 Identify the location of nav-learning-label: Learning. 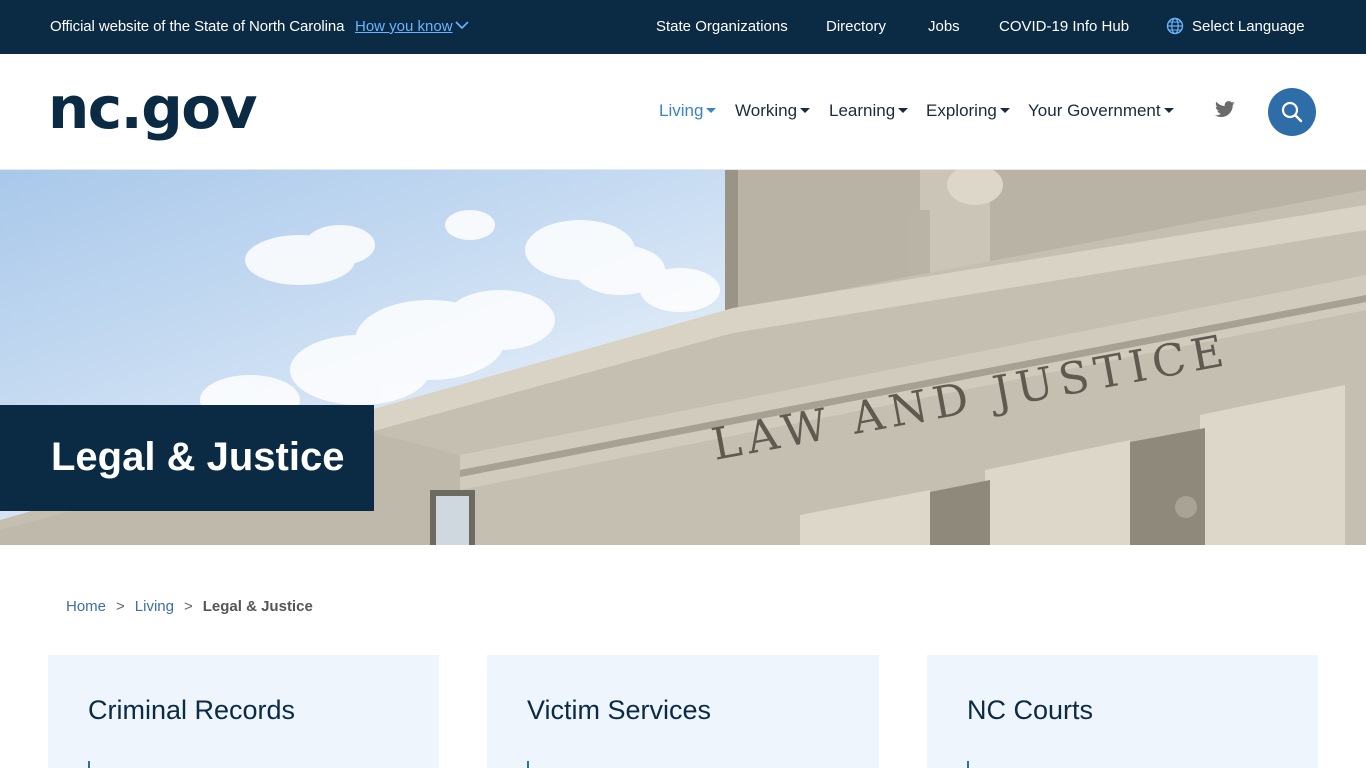
(862, 110).